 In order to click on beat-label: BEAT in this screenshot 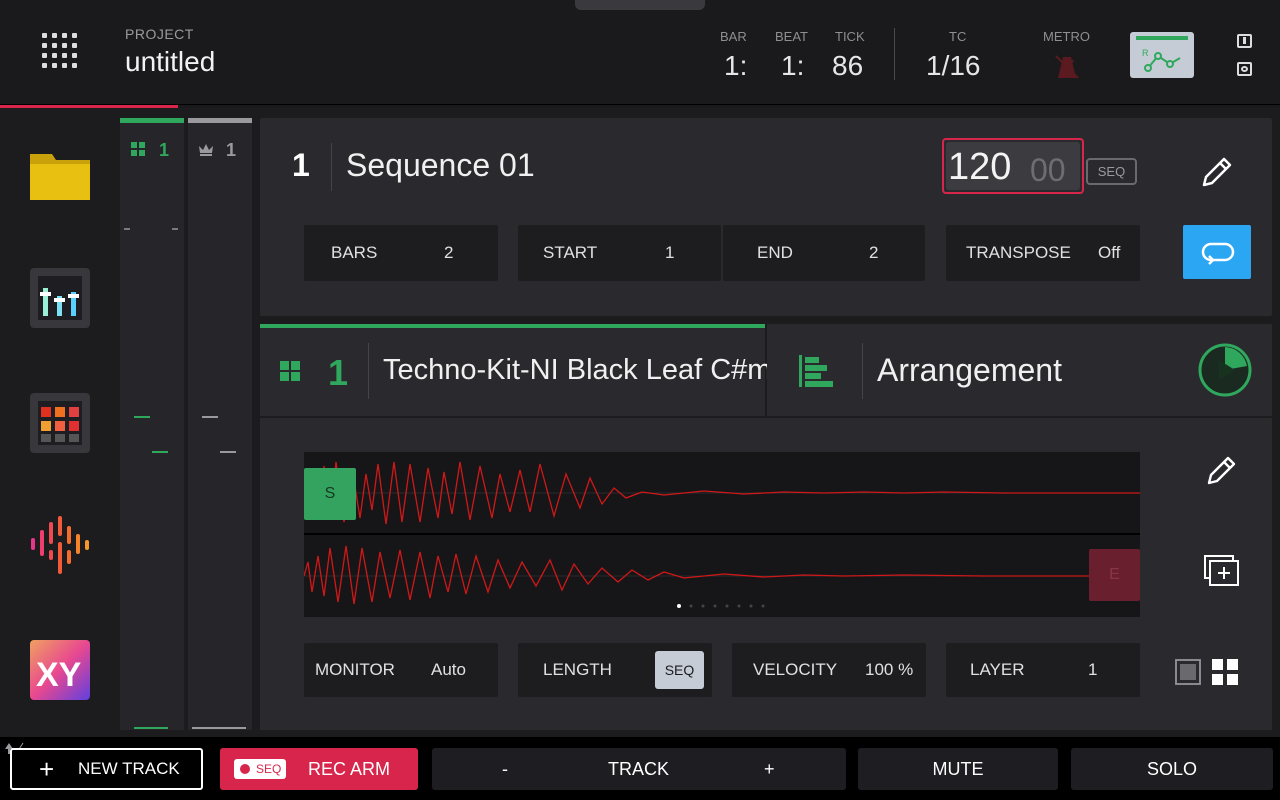, I will do `click(791, 36)`.